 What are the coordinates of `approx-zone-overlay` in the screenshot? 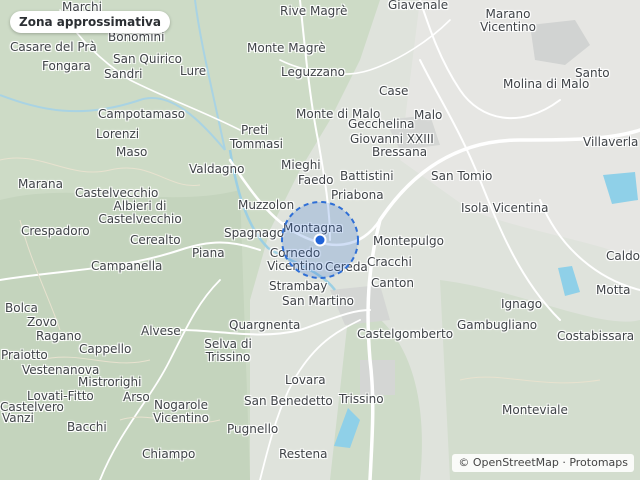 It's located at (320, 240).